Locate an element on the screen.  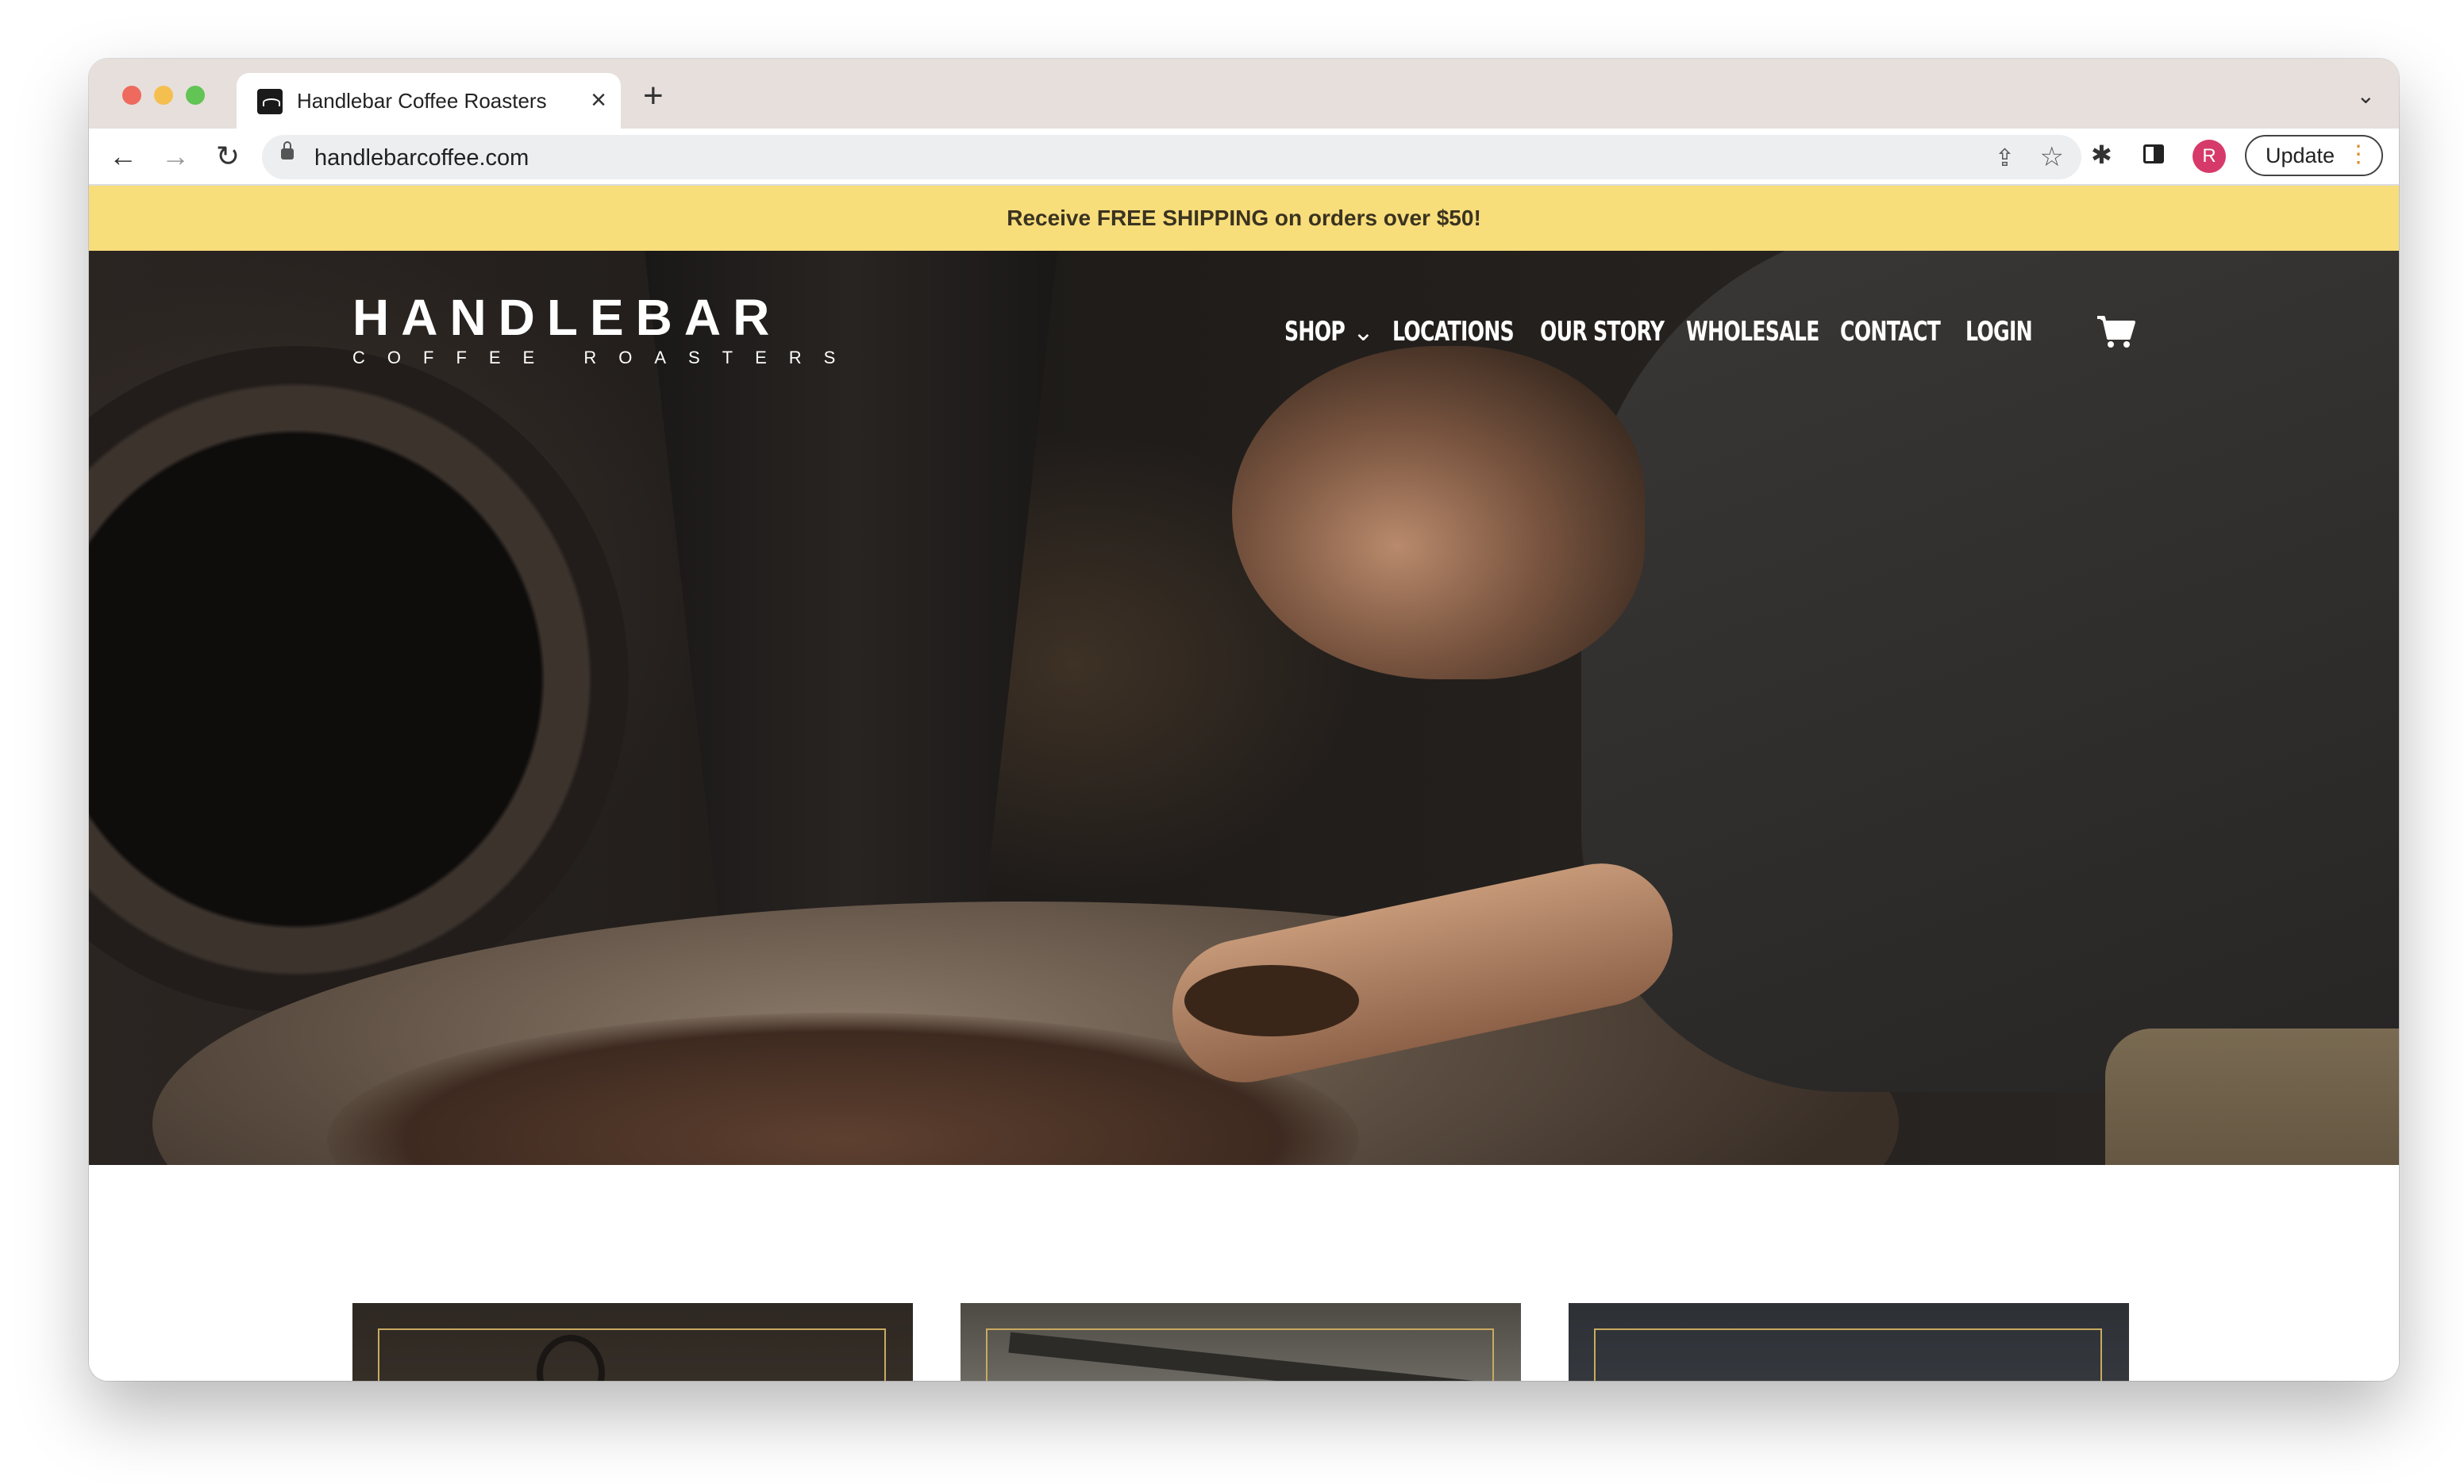
hero-hand-beans is located at coordinates (1271, 1000).